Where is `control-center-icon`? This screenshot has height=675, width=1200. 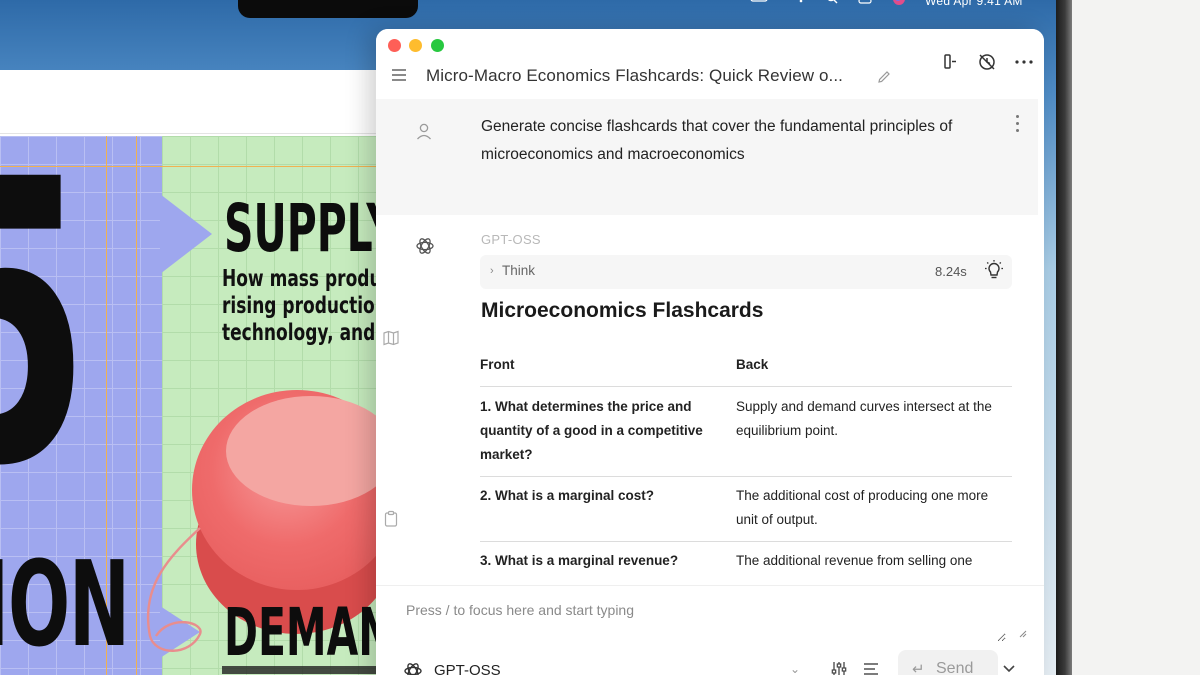 control-center-icon is located at coordinates (865, 2).